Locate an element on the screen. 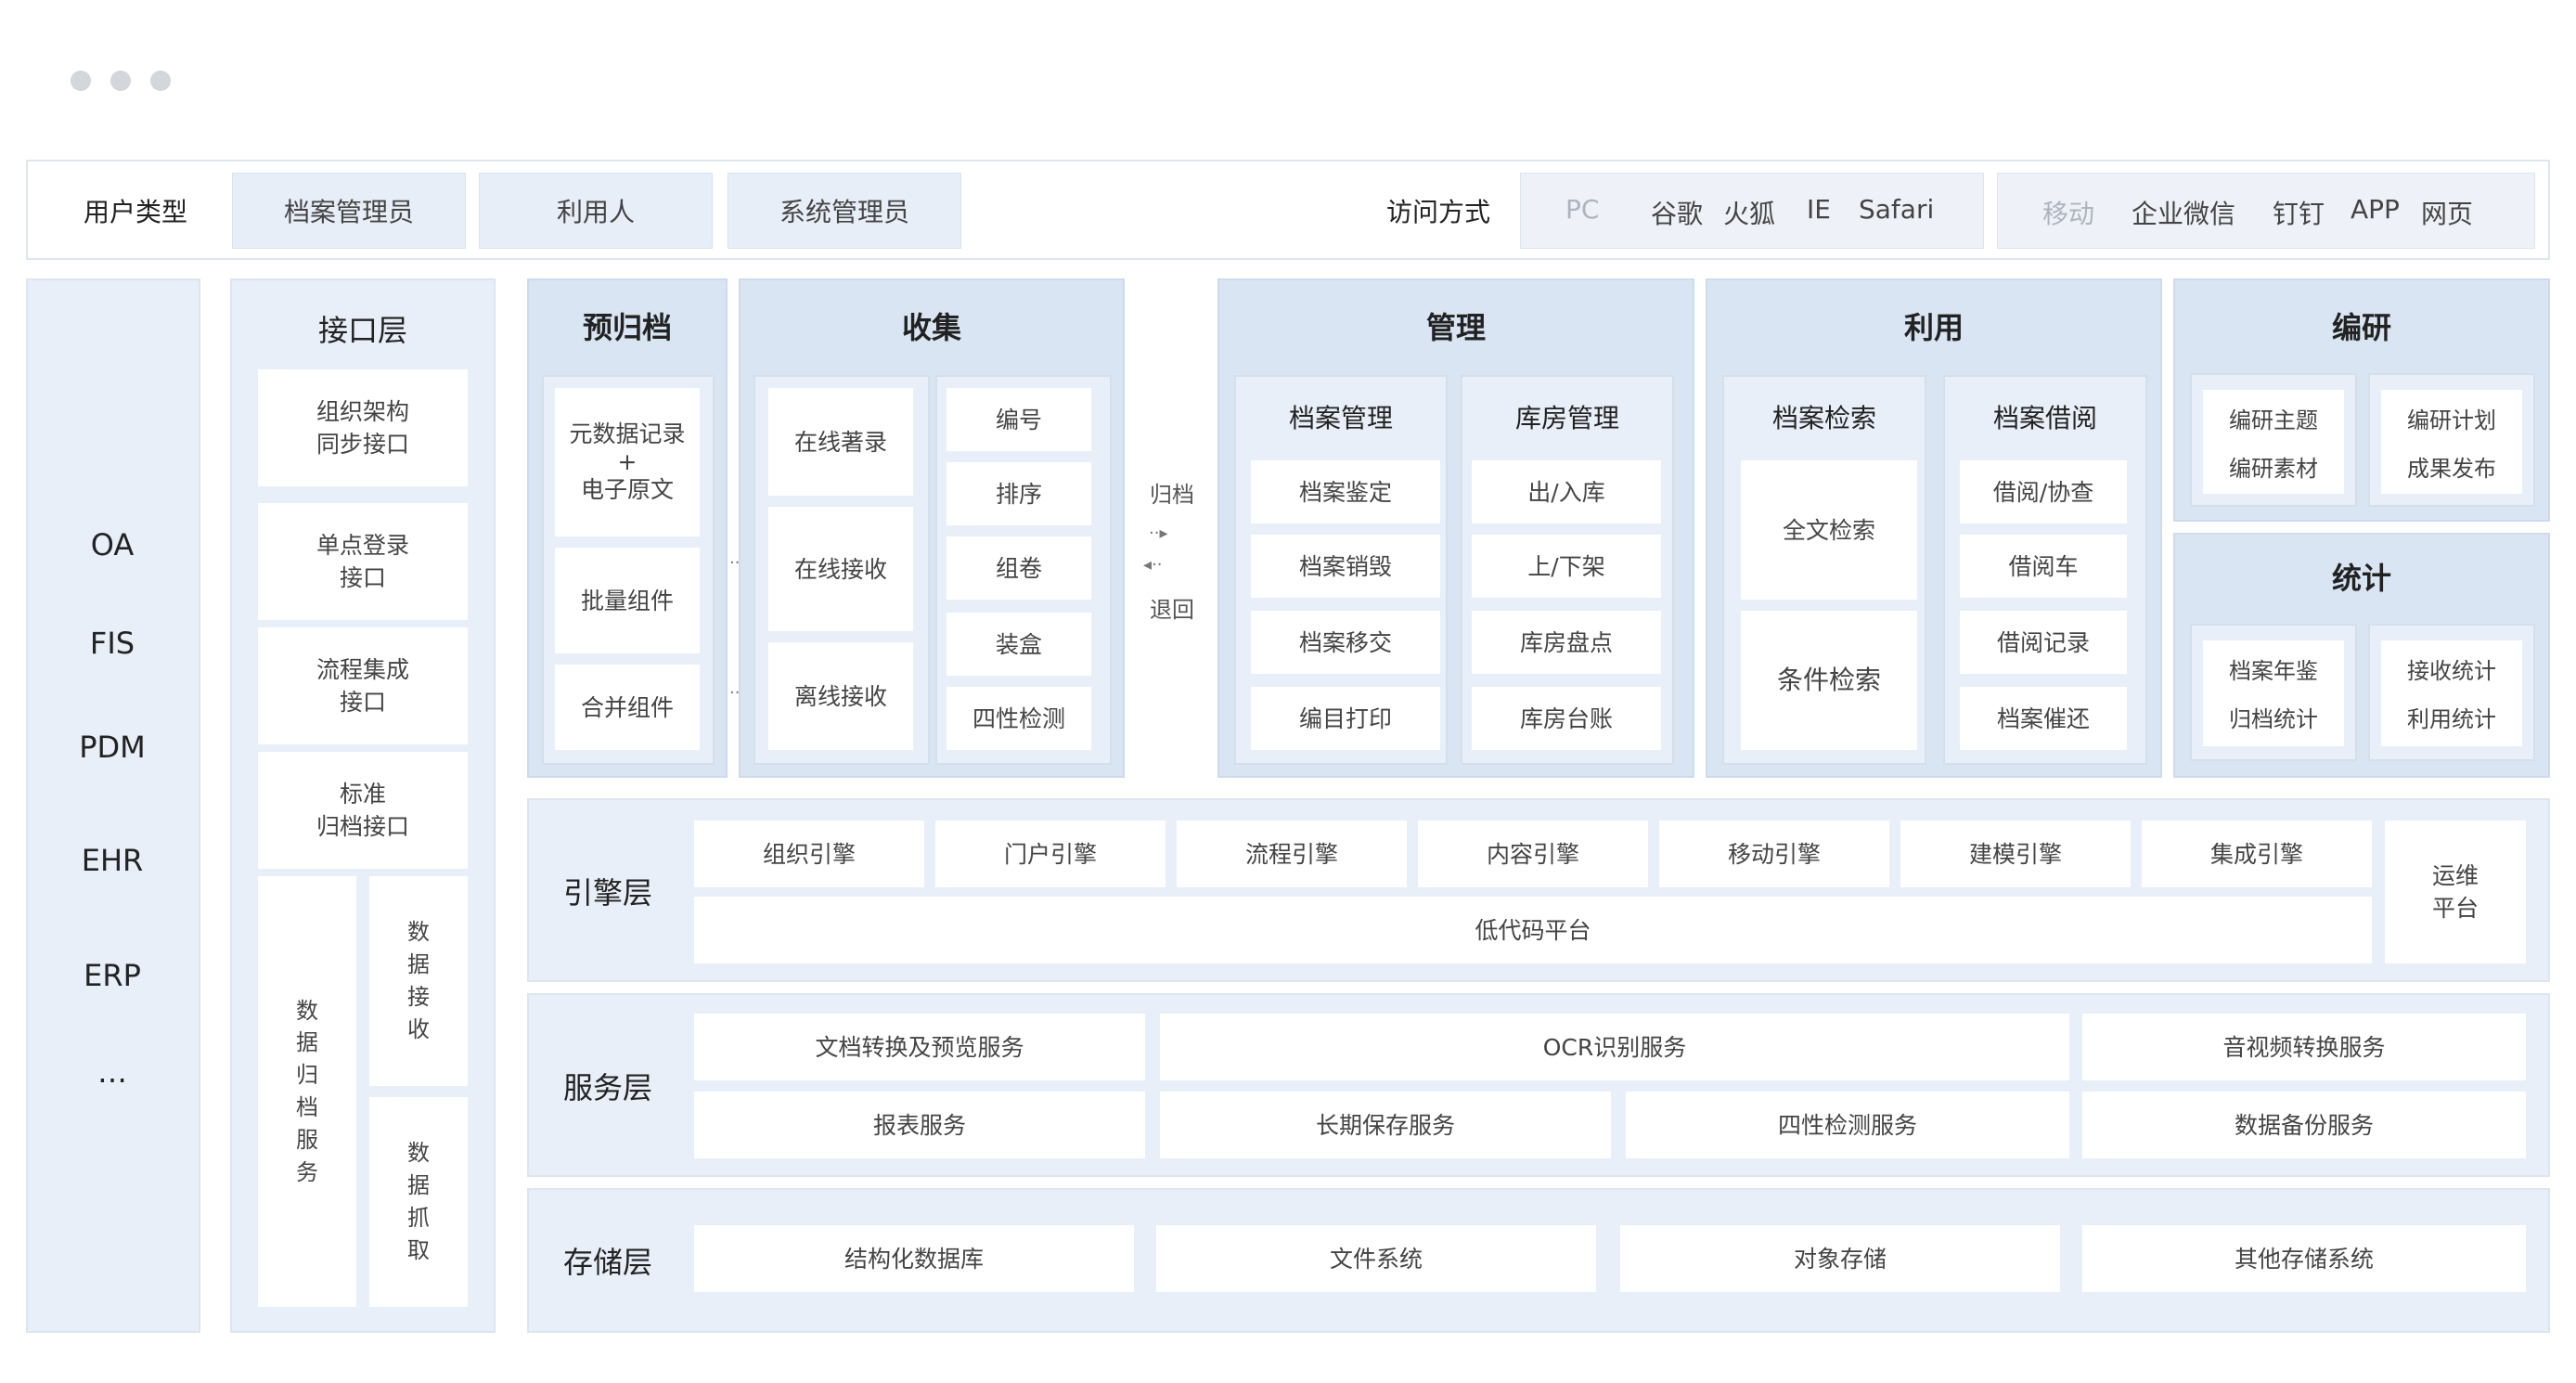  manage-archive-title: 档案管理 is located at coordinates (1340, 418).